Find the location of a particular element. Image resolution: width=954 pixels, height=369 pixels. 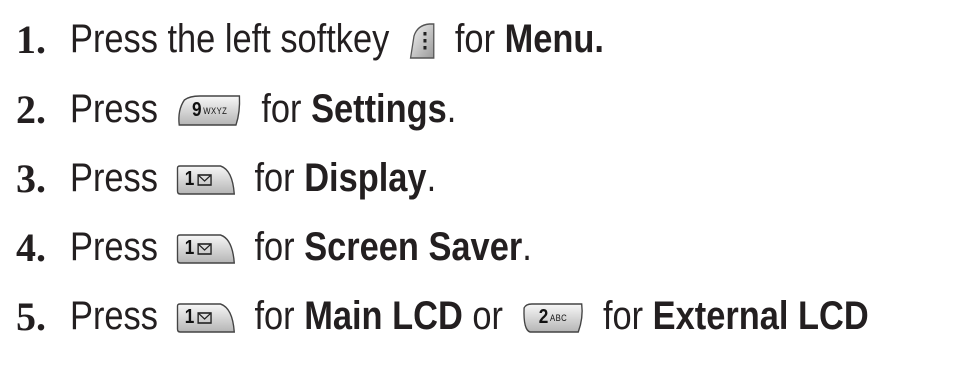

key-label: 9 WXYZ is located at coordinates (209, 110).